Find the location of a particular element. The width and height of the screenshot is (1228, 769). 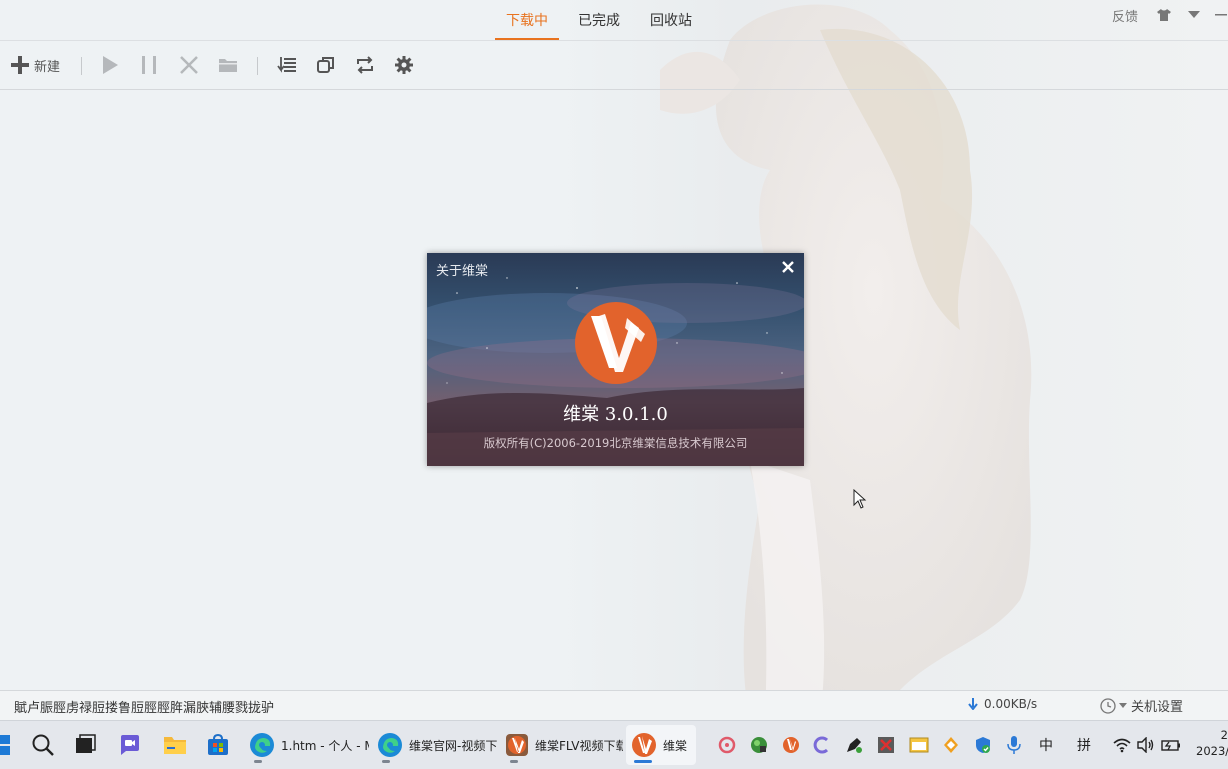

shield-icon is located at coordinates (983, 745).